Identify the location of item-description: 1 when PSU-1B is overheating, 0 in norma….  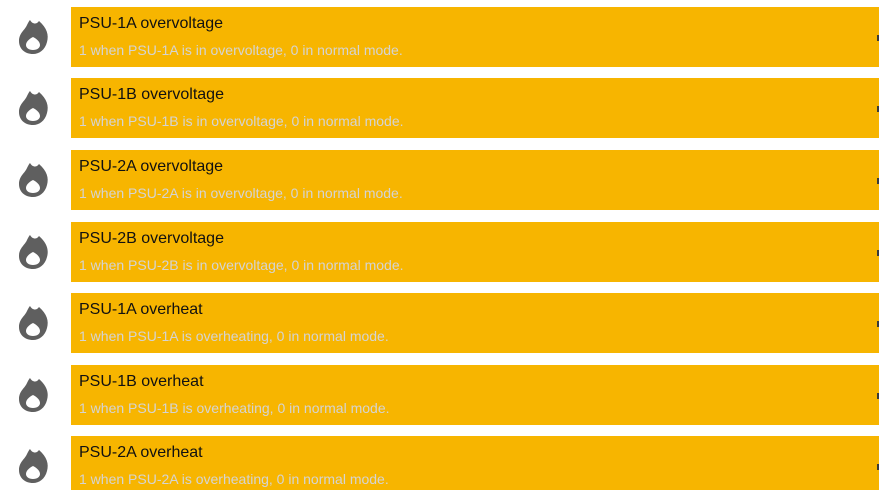
(234, 408).